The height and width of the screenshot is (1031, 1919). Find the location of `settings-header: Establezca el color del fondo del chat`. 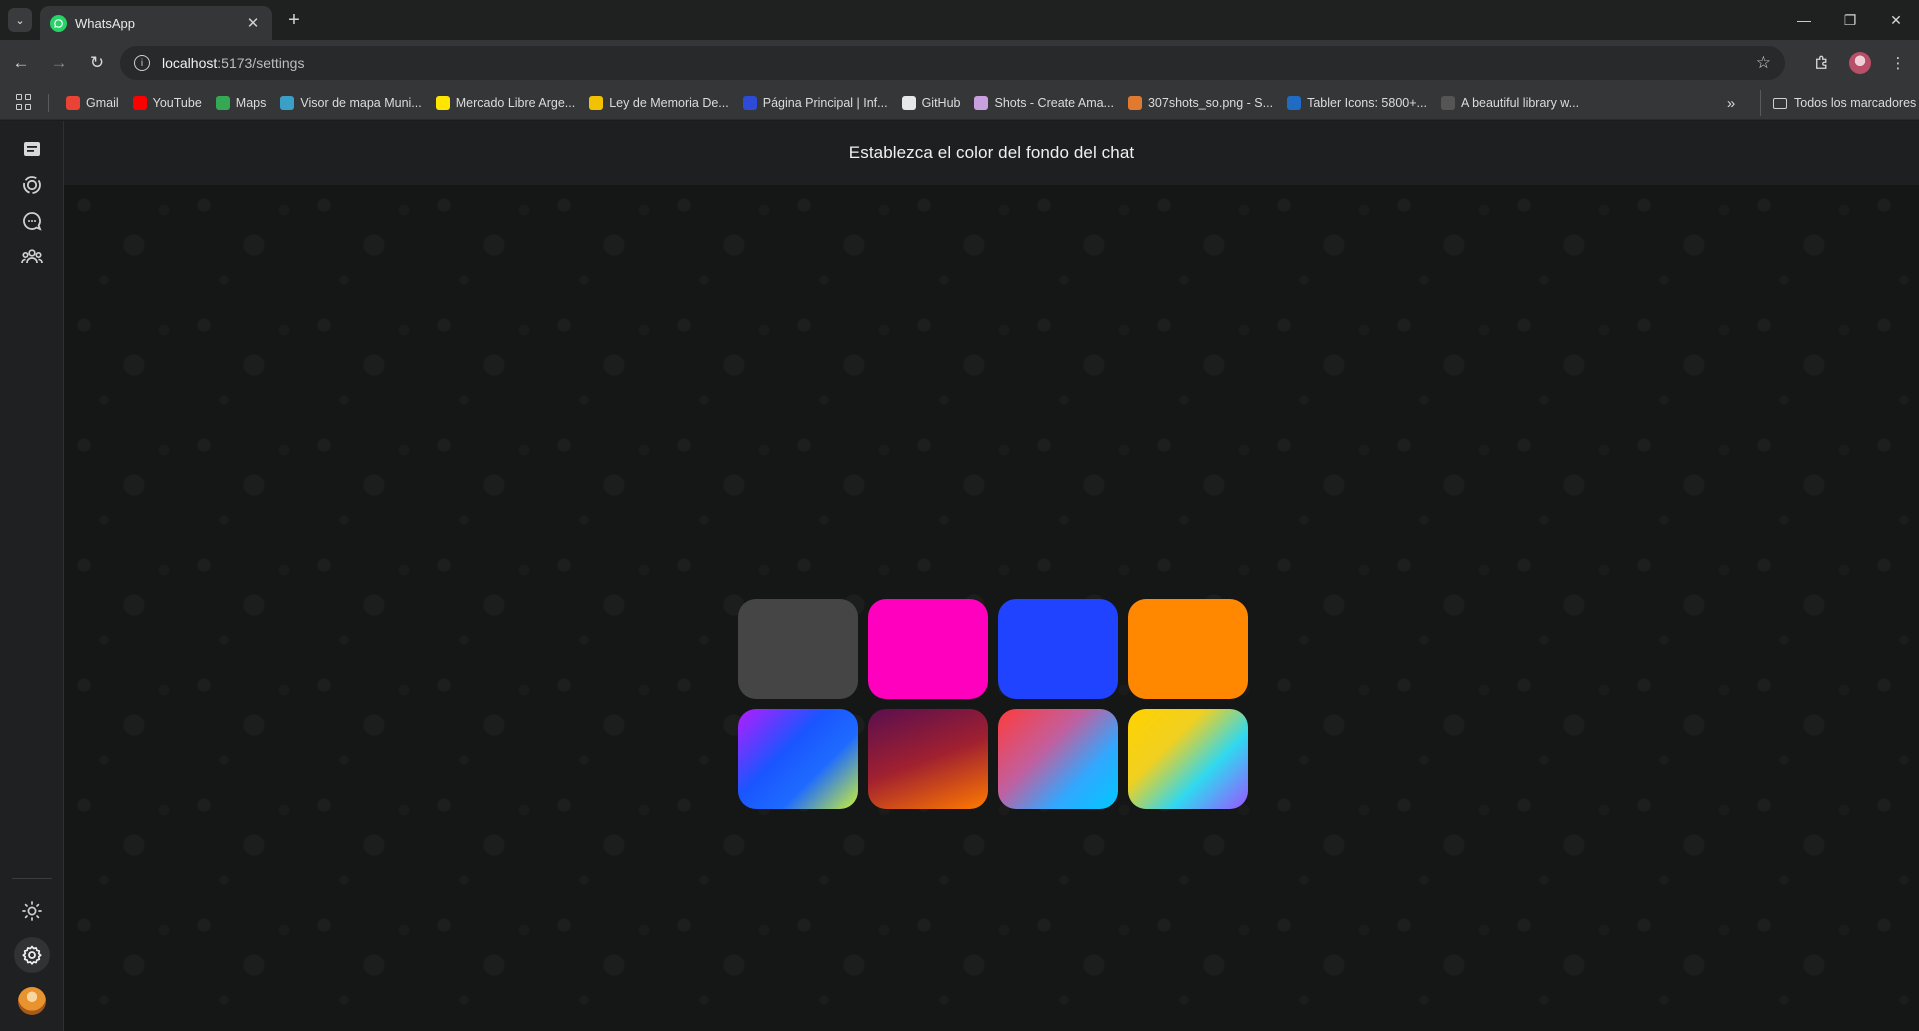

settings-header: Establezca el color del fondo del chat is located at coordinates (991, 153).